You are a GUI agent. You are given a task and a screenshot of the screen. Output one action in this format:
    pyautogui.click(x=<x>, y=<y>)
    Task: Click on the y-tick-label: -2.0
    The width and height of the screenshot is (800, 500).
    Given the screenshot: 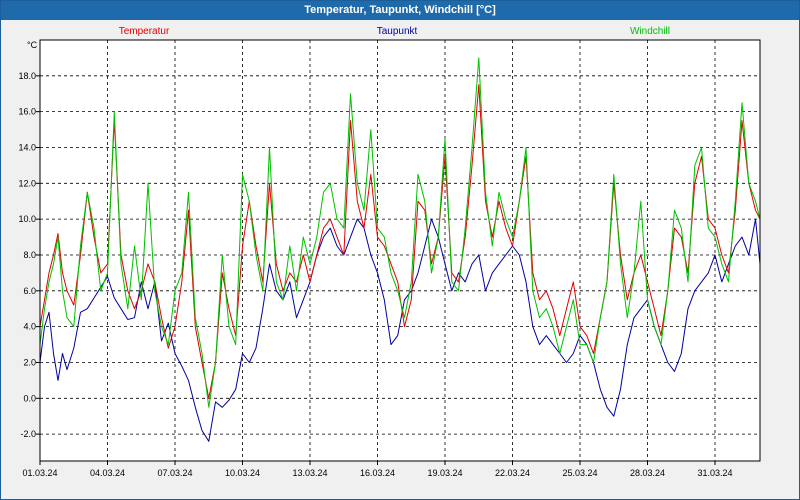 What is the action you would take?
    pyautogui.click(x=28, y=434)
    